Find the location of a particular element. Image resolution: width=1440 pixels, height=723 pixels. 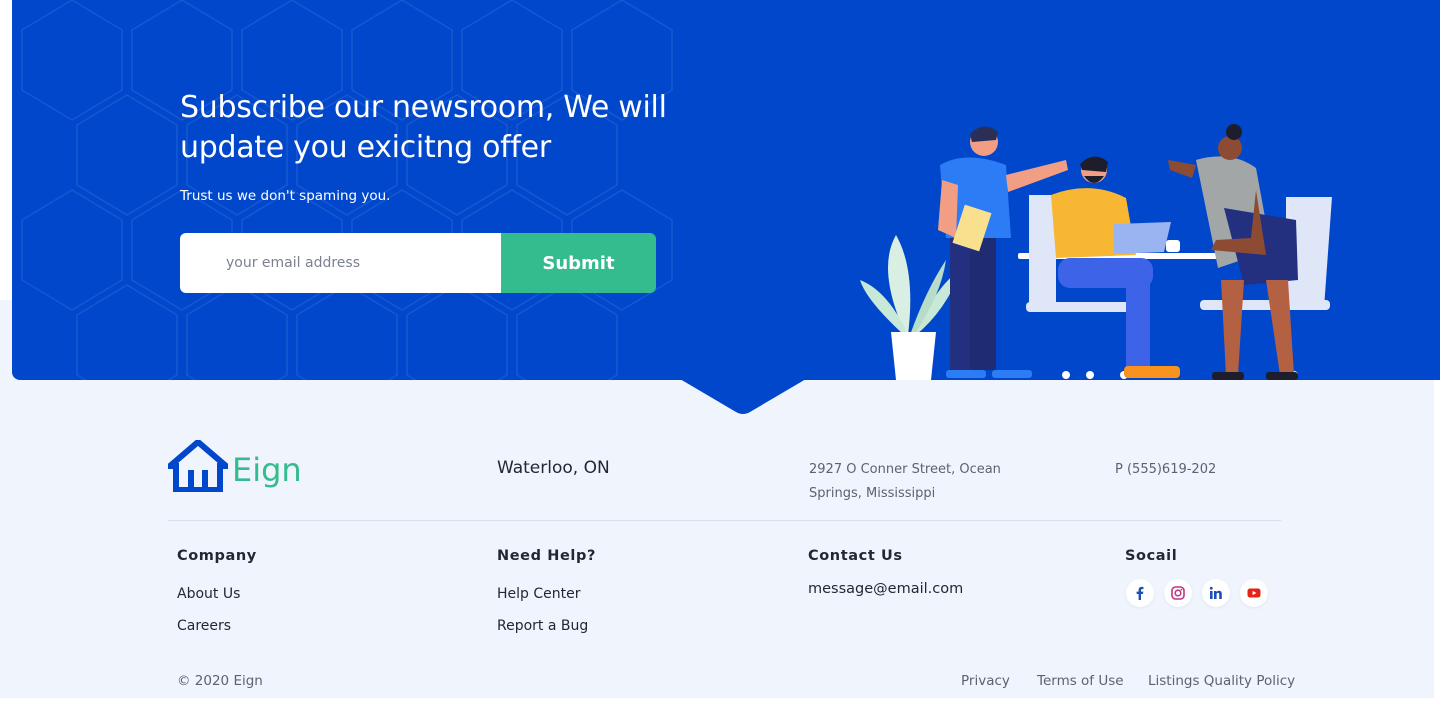

linkedin-icon is located at coordinates (1216, 593).